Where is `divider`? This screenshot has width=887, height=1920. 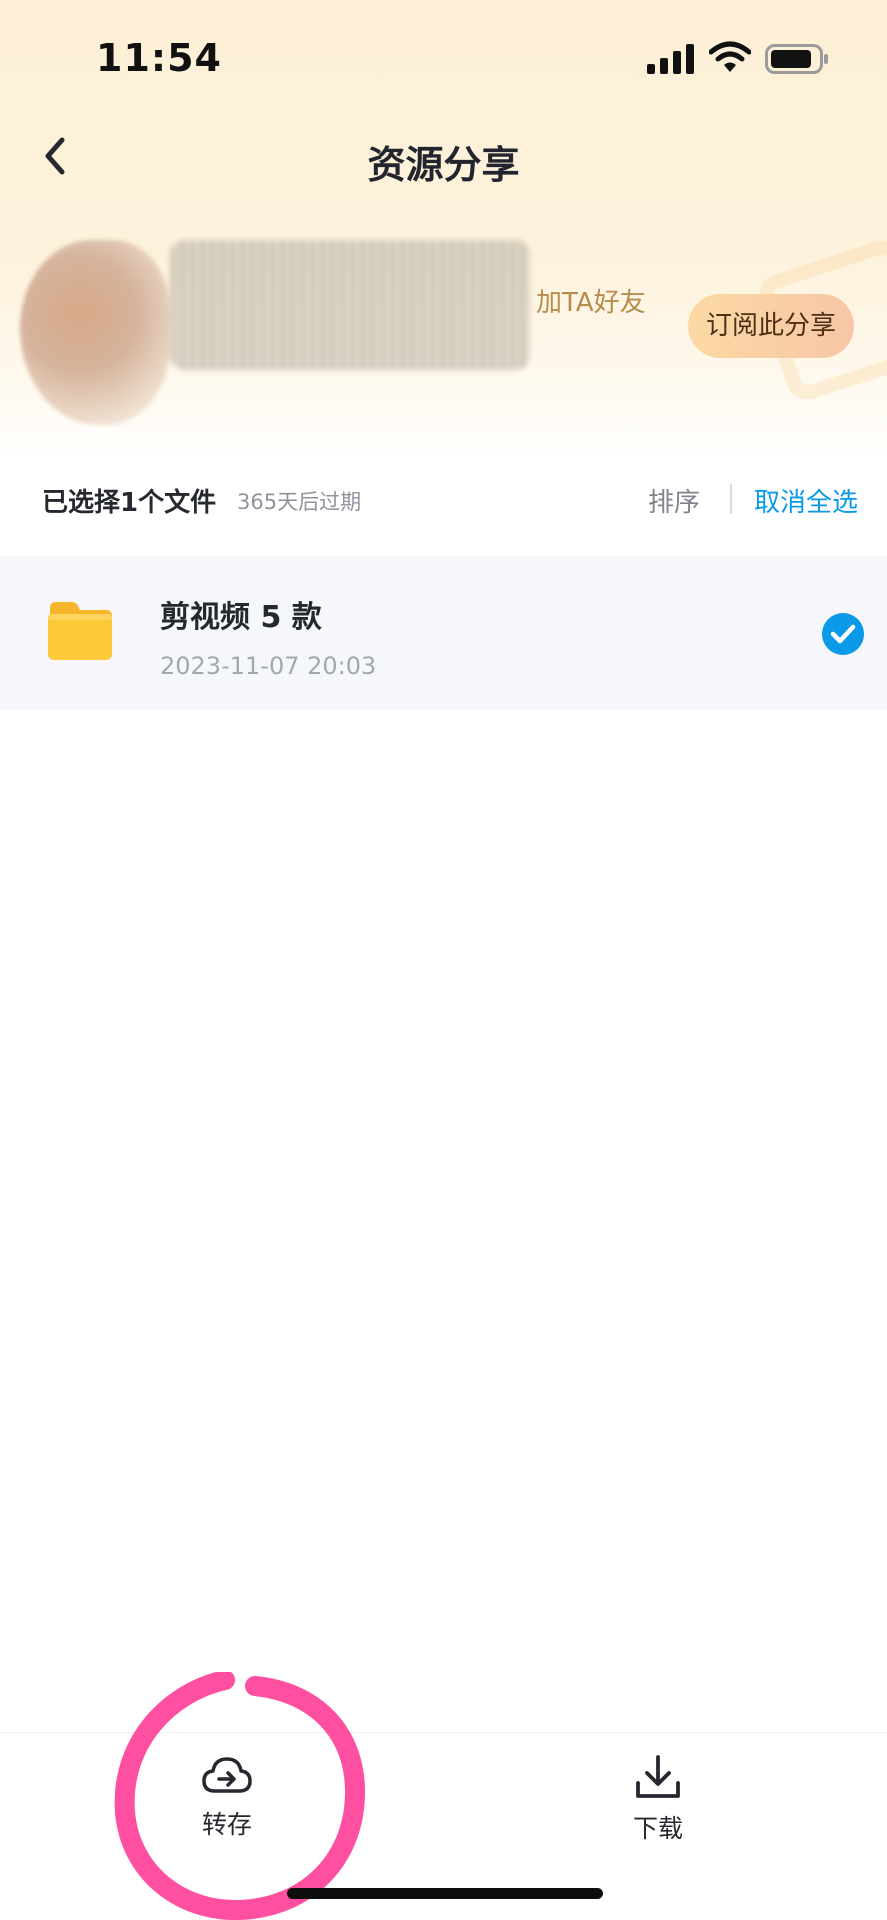
divider is located at coordinates (731, 499).